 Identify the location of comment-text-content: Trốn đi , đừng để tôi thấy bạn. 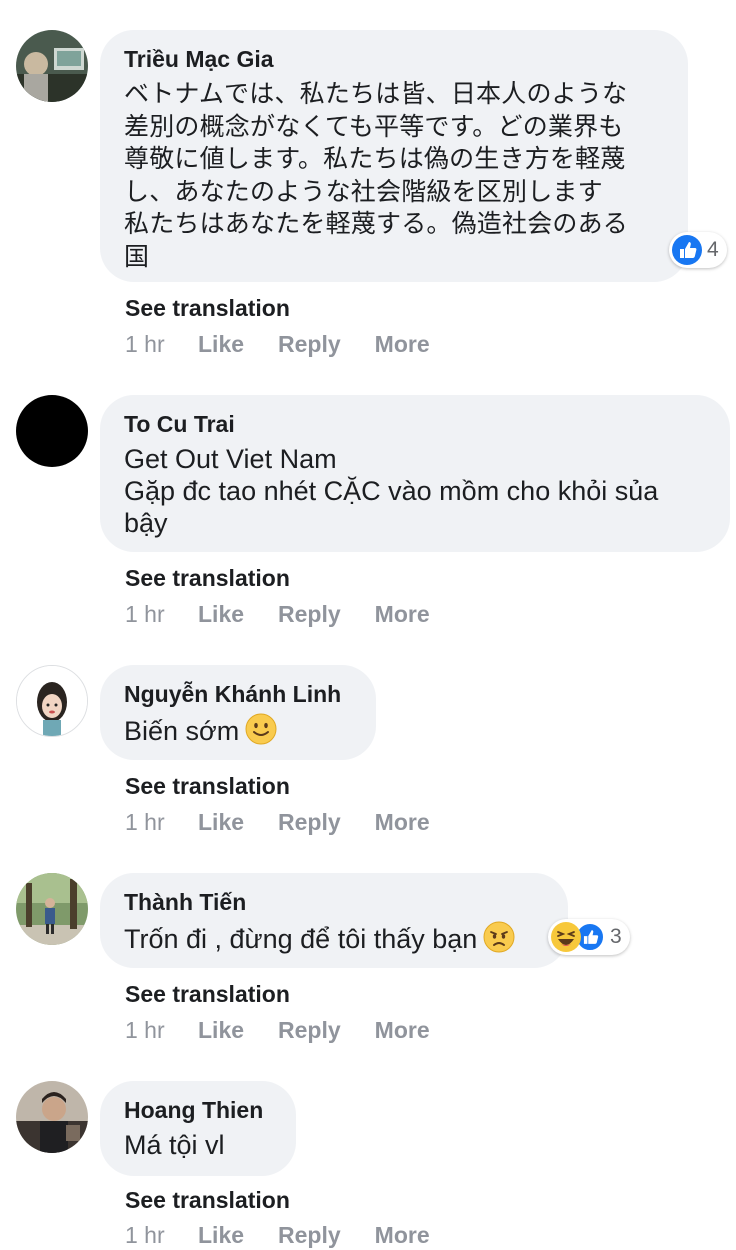
(301, 939).